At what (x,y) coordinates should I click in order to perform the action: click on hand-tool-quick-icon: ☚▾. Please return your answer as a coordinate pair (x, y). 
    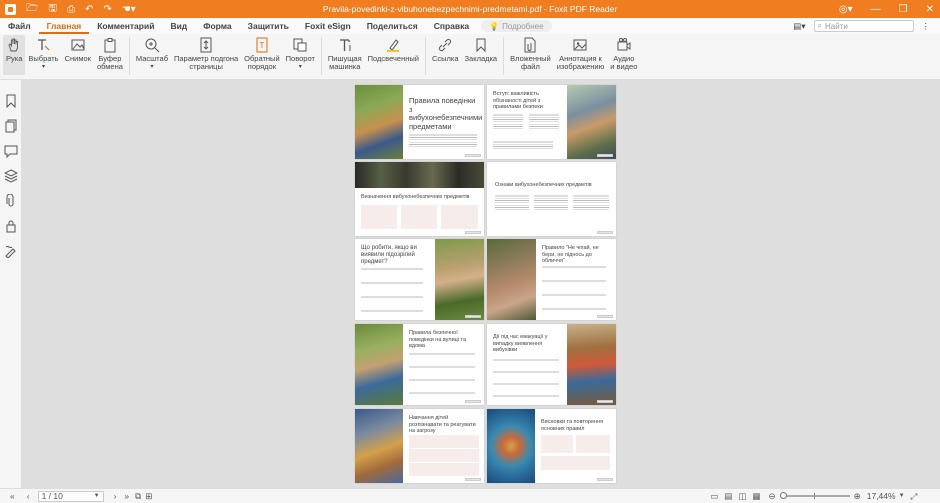
    Looking at the image, I should click on (129, 9).